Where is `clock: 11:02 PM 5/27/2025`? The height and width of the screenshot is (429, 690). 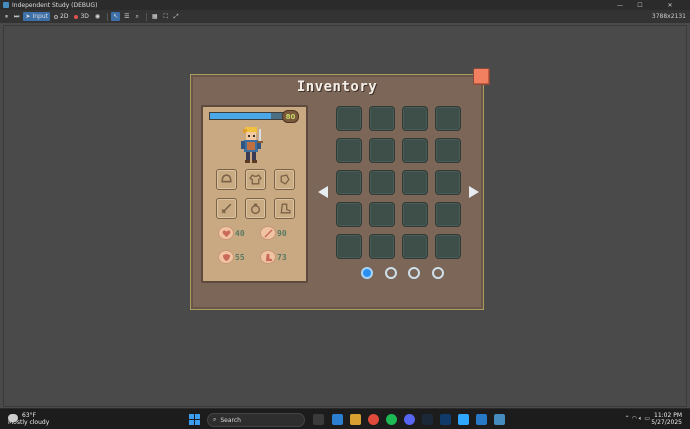 clock: 11:02 PM 5/27/2025 is located at coordinates (666, 419).